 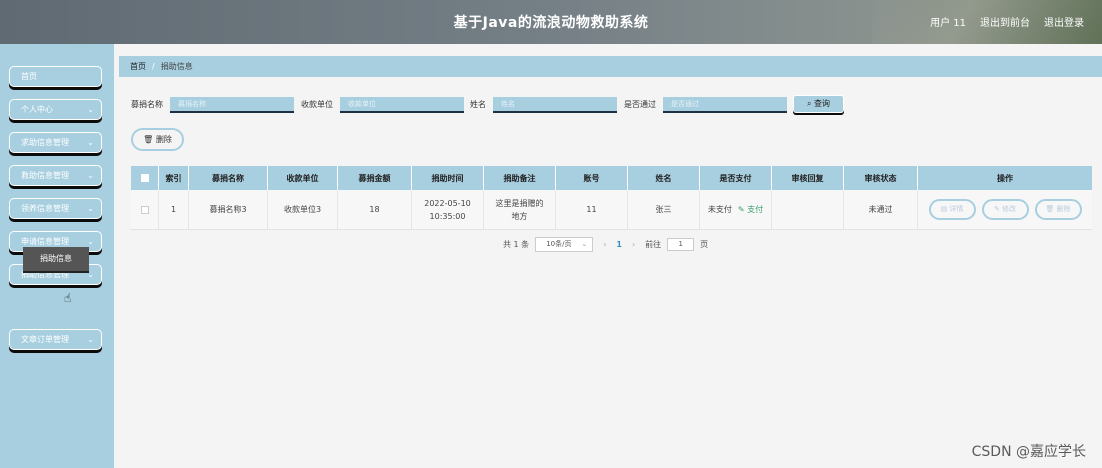 What do you see at coordinates (653, 244) in the screenshot?
I see `goto-label: 前往` at bounding box center [653, 244].